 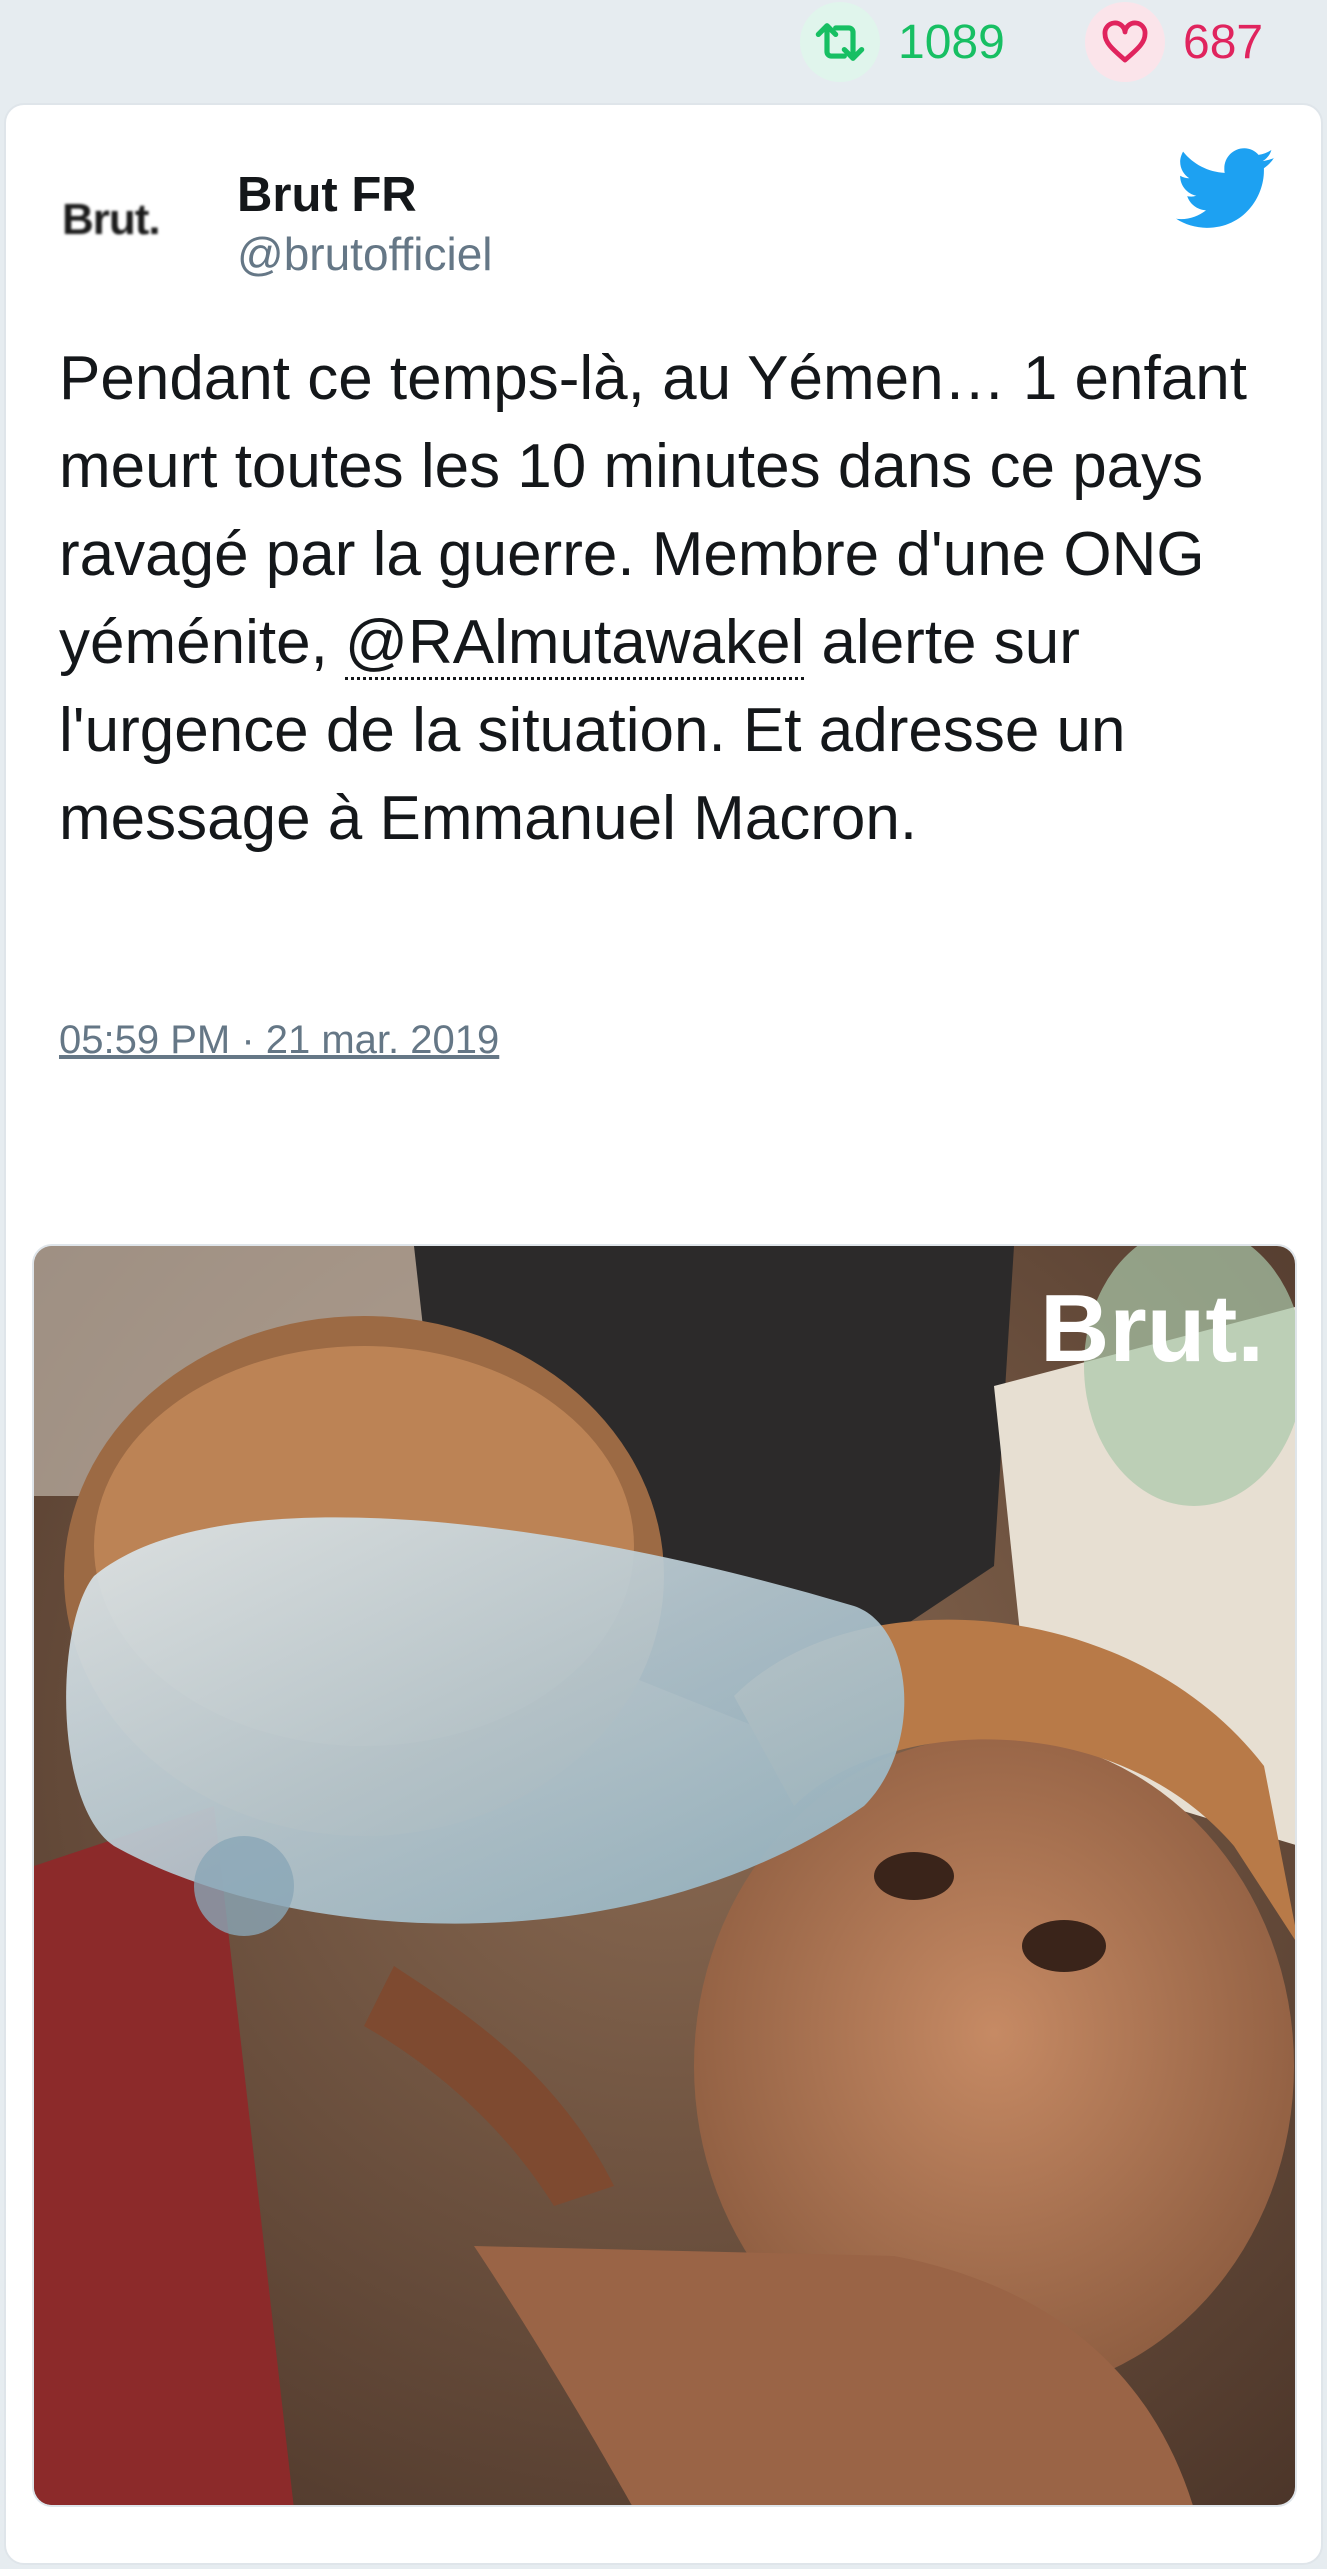 What do you see at coordinates (663, 52) in the screenshot?
I see `engagement-bar: 1089 687` at bounding box center [663, 52].